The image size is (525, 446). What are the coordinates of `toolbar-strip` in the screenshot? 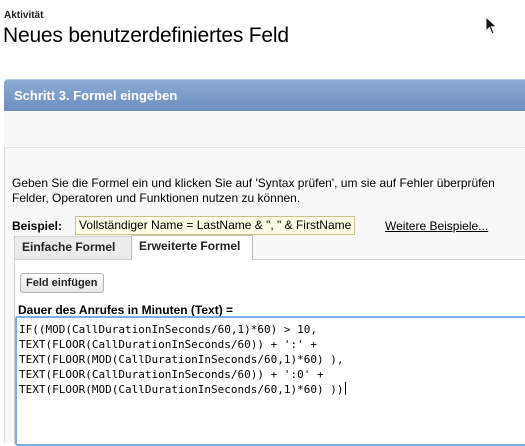 It's located at (264, 129).